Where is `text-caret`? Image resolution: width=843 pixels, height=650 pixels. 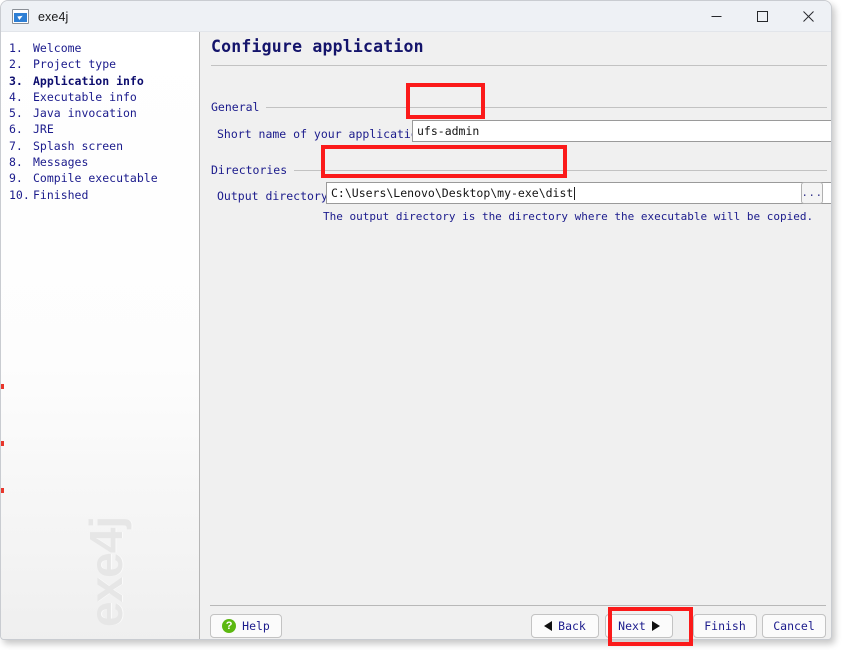 text-caret is located at coordinates (575, 193).